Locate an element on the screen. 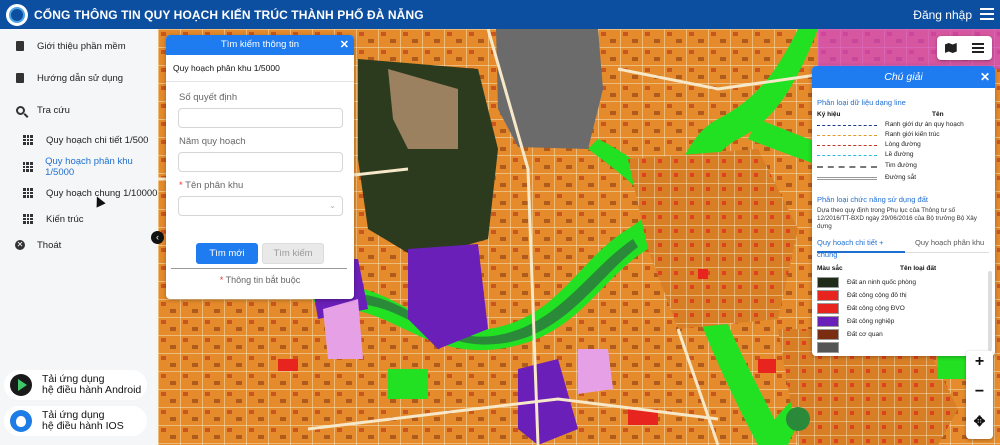 The width and height of the screenshot is (1000, 445). sidebar-item-general-plan: Quy hoạch chung 1/10000 is located at coordinates (78, 193).